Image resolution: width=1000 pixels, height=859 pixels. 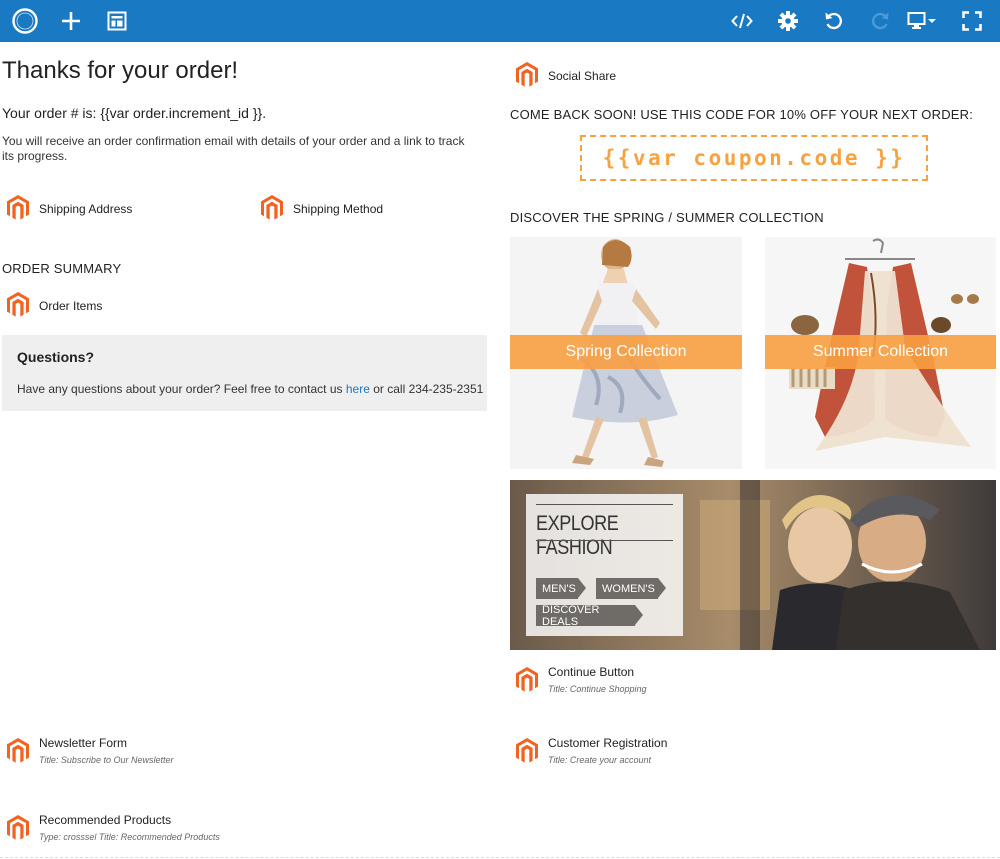 I want to click on continue-button-label: Continue Button, so click(x=591, y=672).